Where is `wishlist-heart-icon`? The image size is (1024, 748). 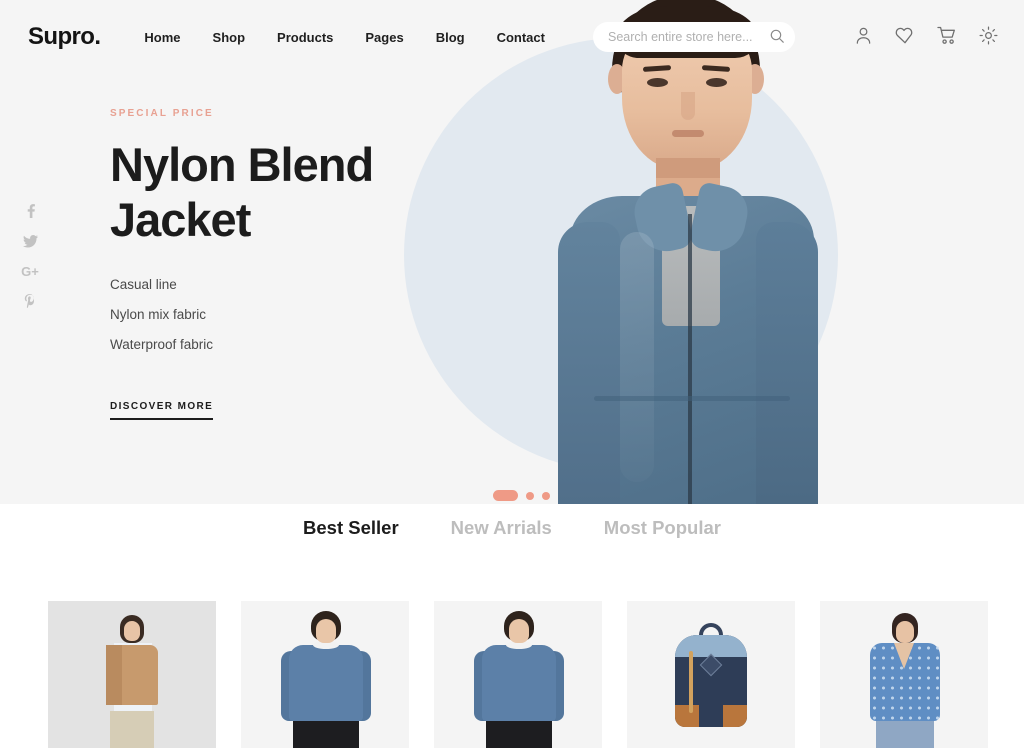
wishlist-heart-icon is located at coordinates (905, 38).